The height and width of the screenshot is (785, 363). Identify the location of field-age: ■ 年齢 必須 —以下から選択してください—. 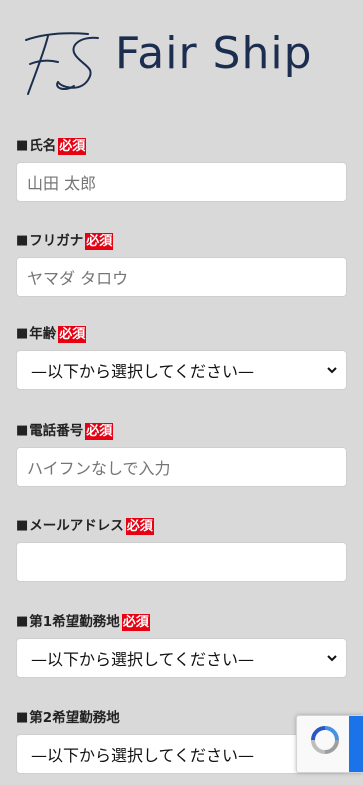
(181, 357).